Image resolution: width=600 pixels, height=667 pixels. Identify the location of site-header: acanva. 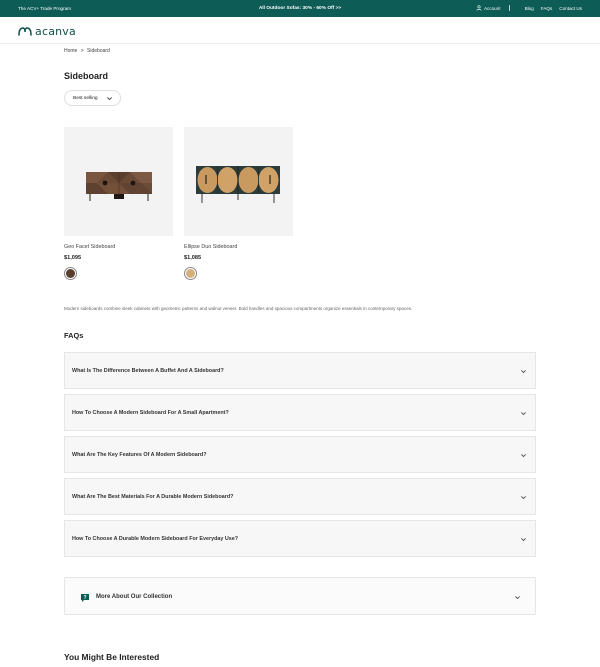
(300, 30).